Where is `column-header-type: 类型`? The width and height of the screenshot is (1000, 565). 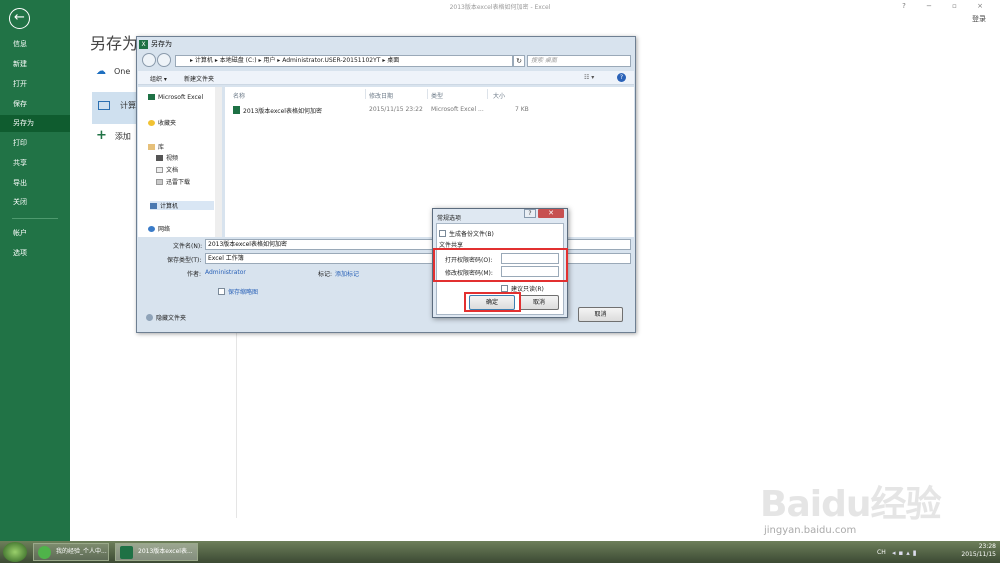
column-header-type: 类型 is located at coordinates (437, 95).